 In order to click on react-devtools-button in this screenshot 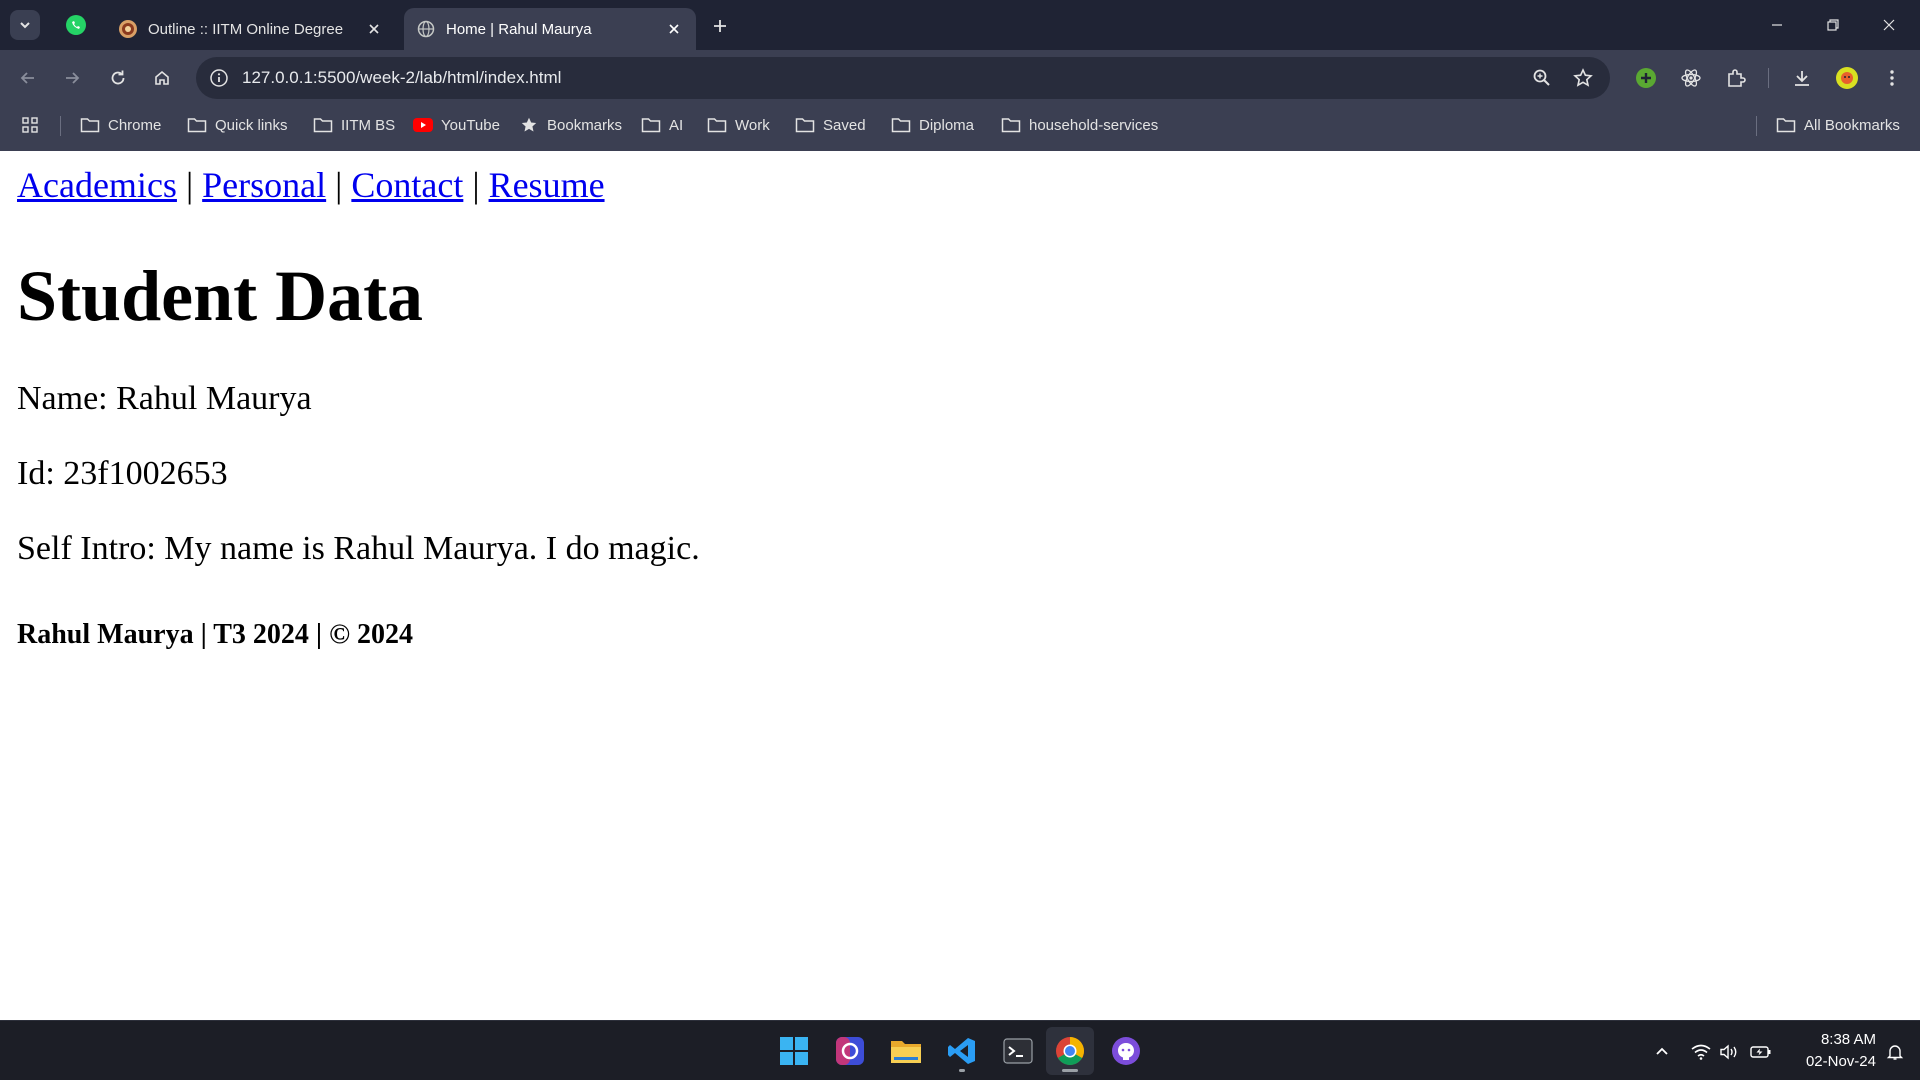, I will do `click(1691, 78)`.